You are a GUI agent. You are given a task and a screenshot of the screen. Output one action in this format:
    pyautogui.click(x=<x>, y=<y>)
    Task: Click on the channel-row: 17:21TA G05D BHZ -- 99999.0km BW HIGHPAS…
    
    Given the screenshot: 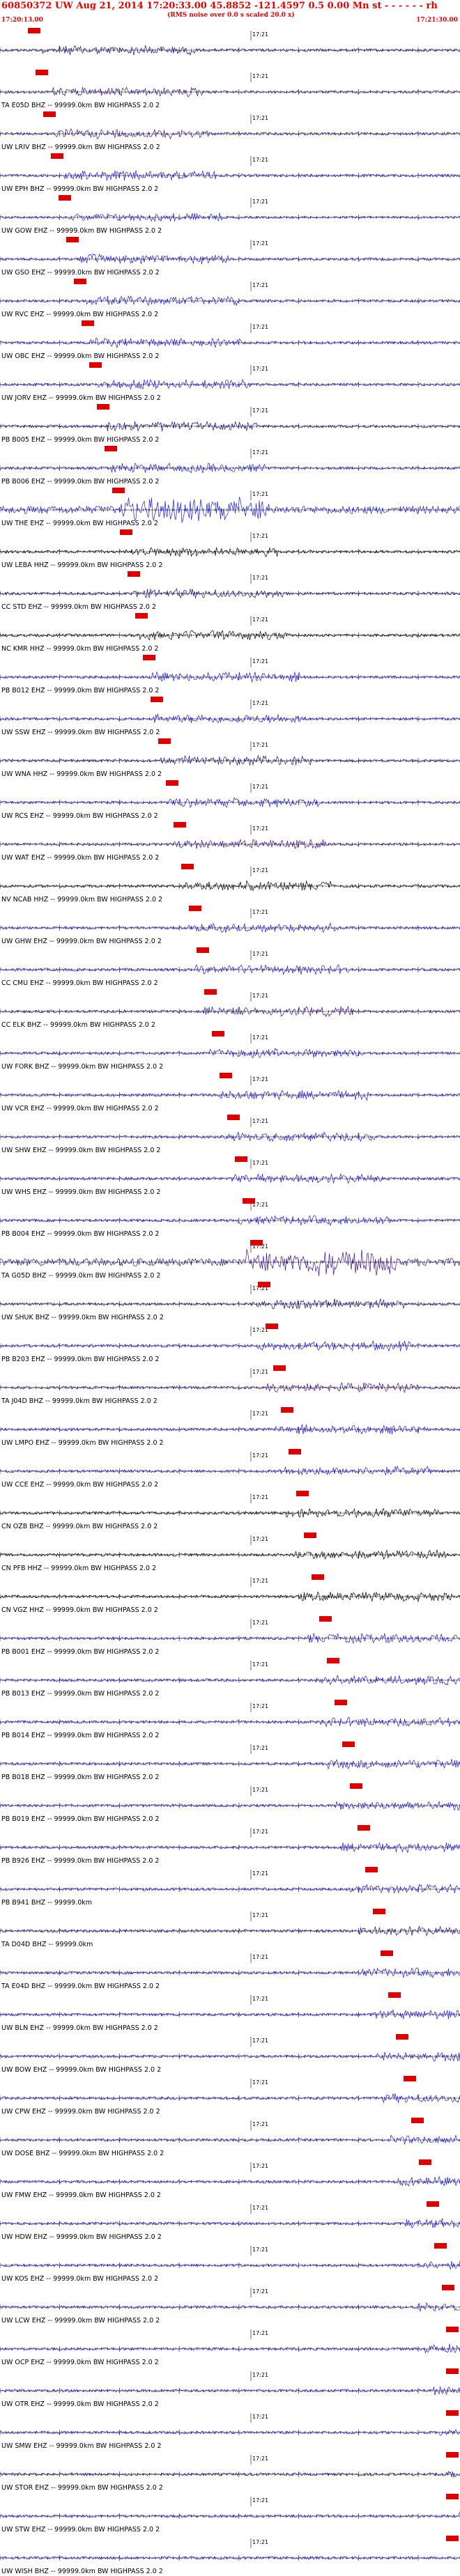 What is the action you would take?
    pyautogui.click(x=230, y=1260)
    